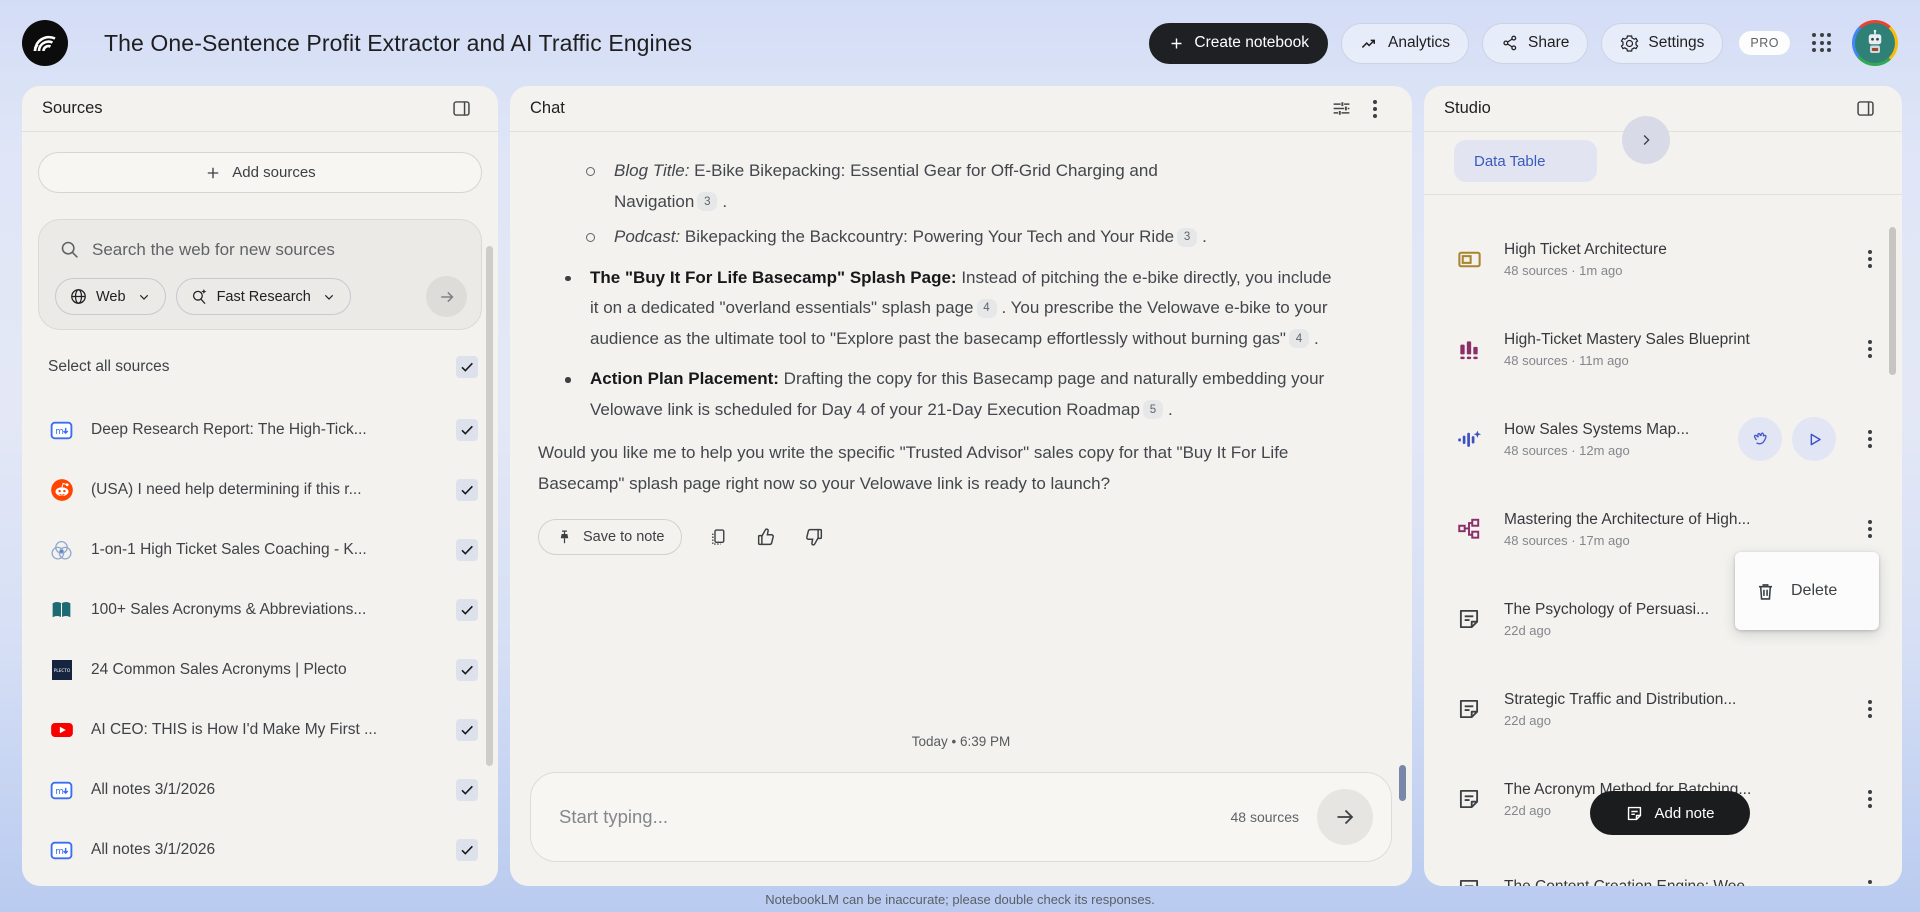 Image resolution: width=1920 pixels, height=912 pixels. Describe the element at coordinates (263, 296) in the screenshot. I see `fast-research-chip: Fast Research` at that location.